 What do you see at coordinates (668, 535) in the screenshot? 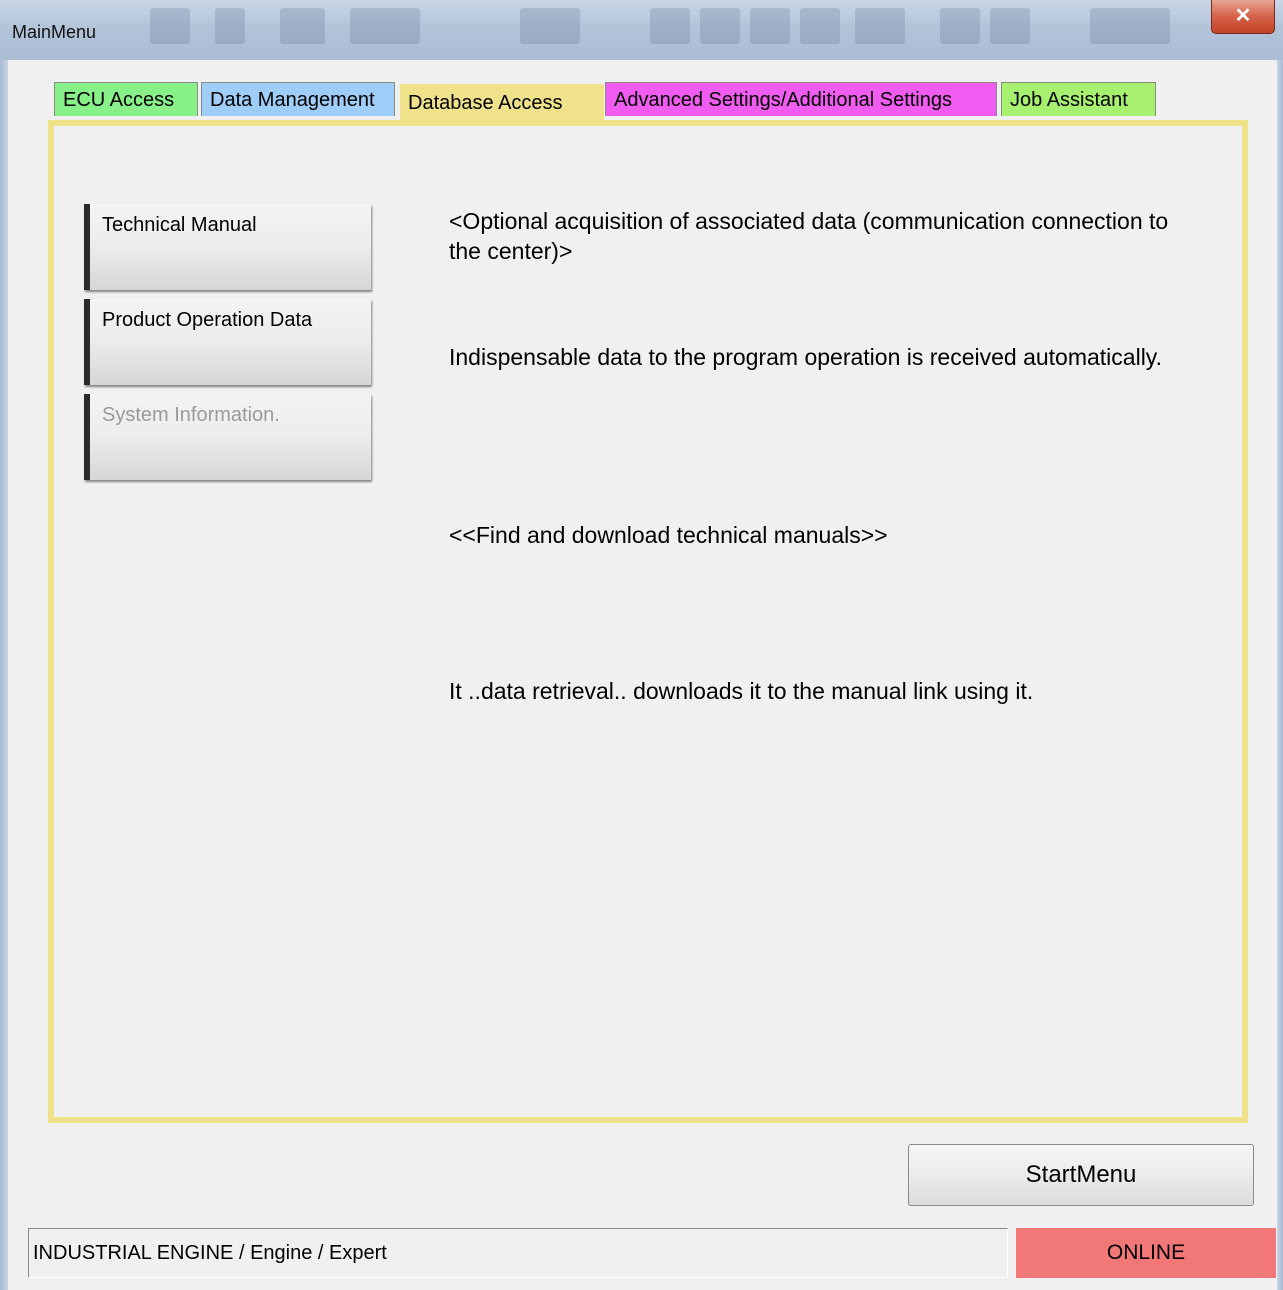
I see `technical-manuals-heading: <<Find and download technical manuals>>` at bounding box center [668, 535].